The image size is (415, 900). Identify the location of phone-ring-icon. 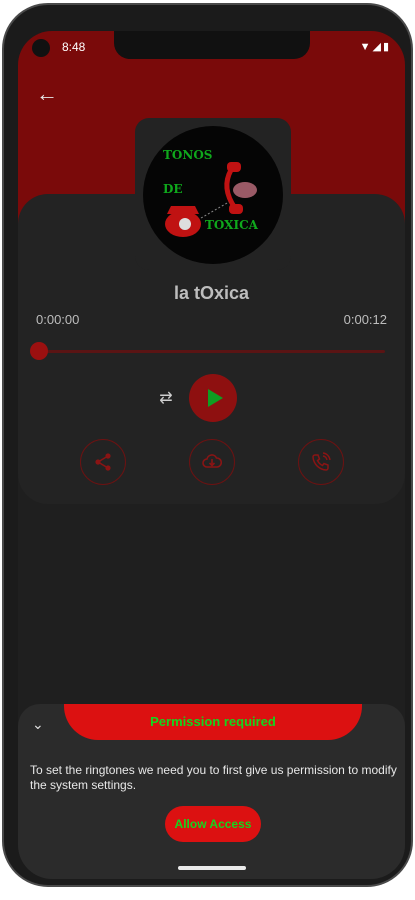
(321, 461).